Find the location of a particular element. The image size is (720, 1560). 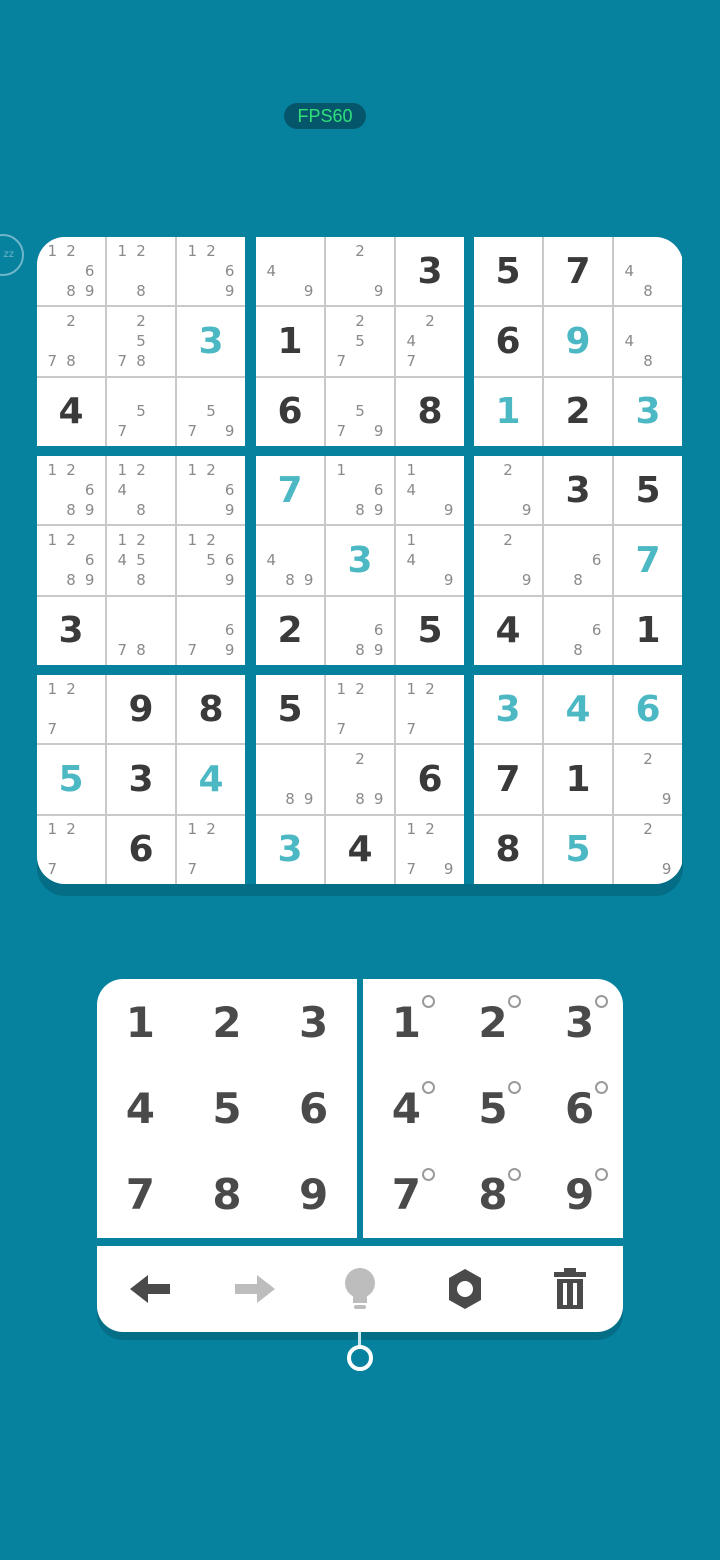

sudoku-cell: 2 78 is located at coordinates (71, 341).